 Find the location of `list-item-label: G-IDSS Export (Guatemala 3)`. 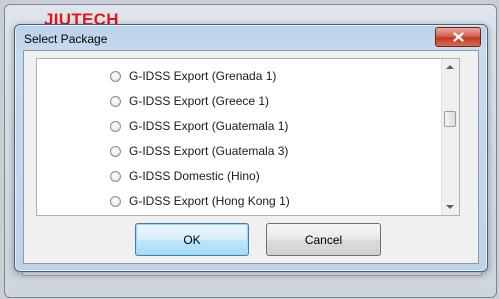

list-item-label: G-IDSS Export (Guatemala 3) is located at coordinates (209, 151).